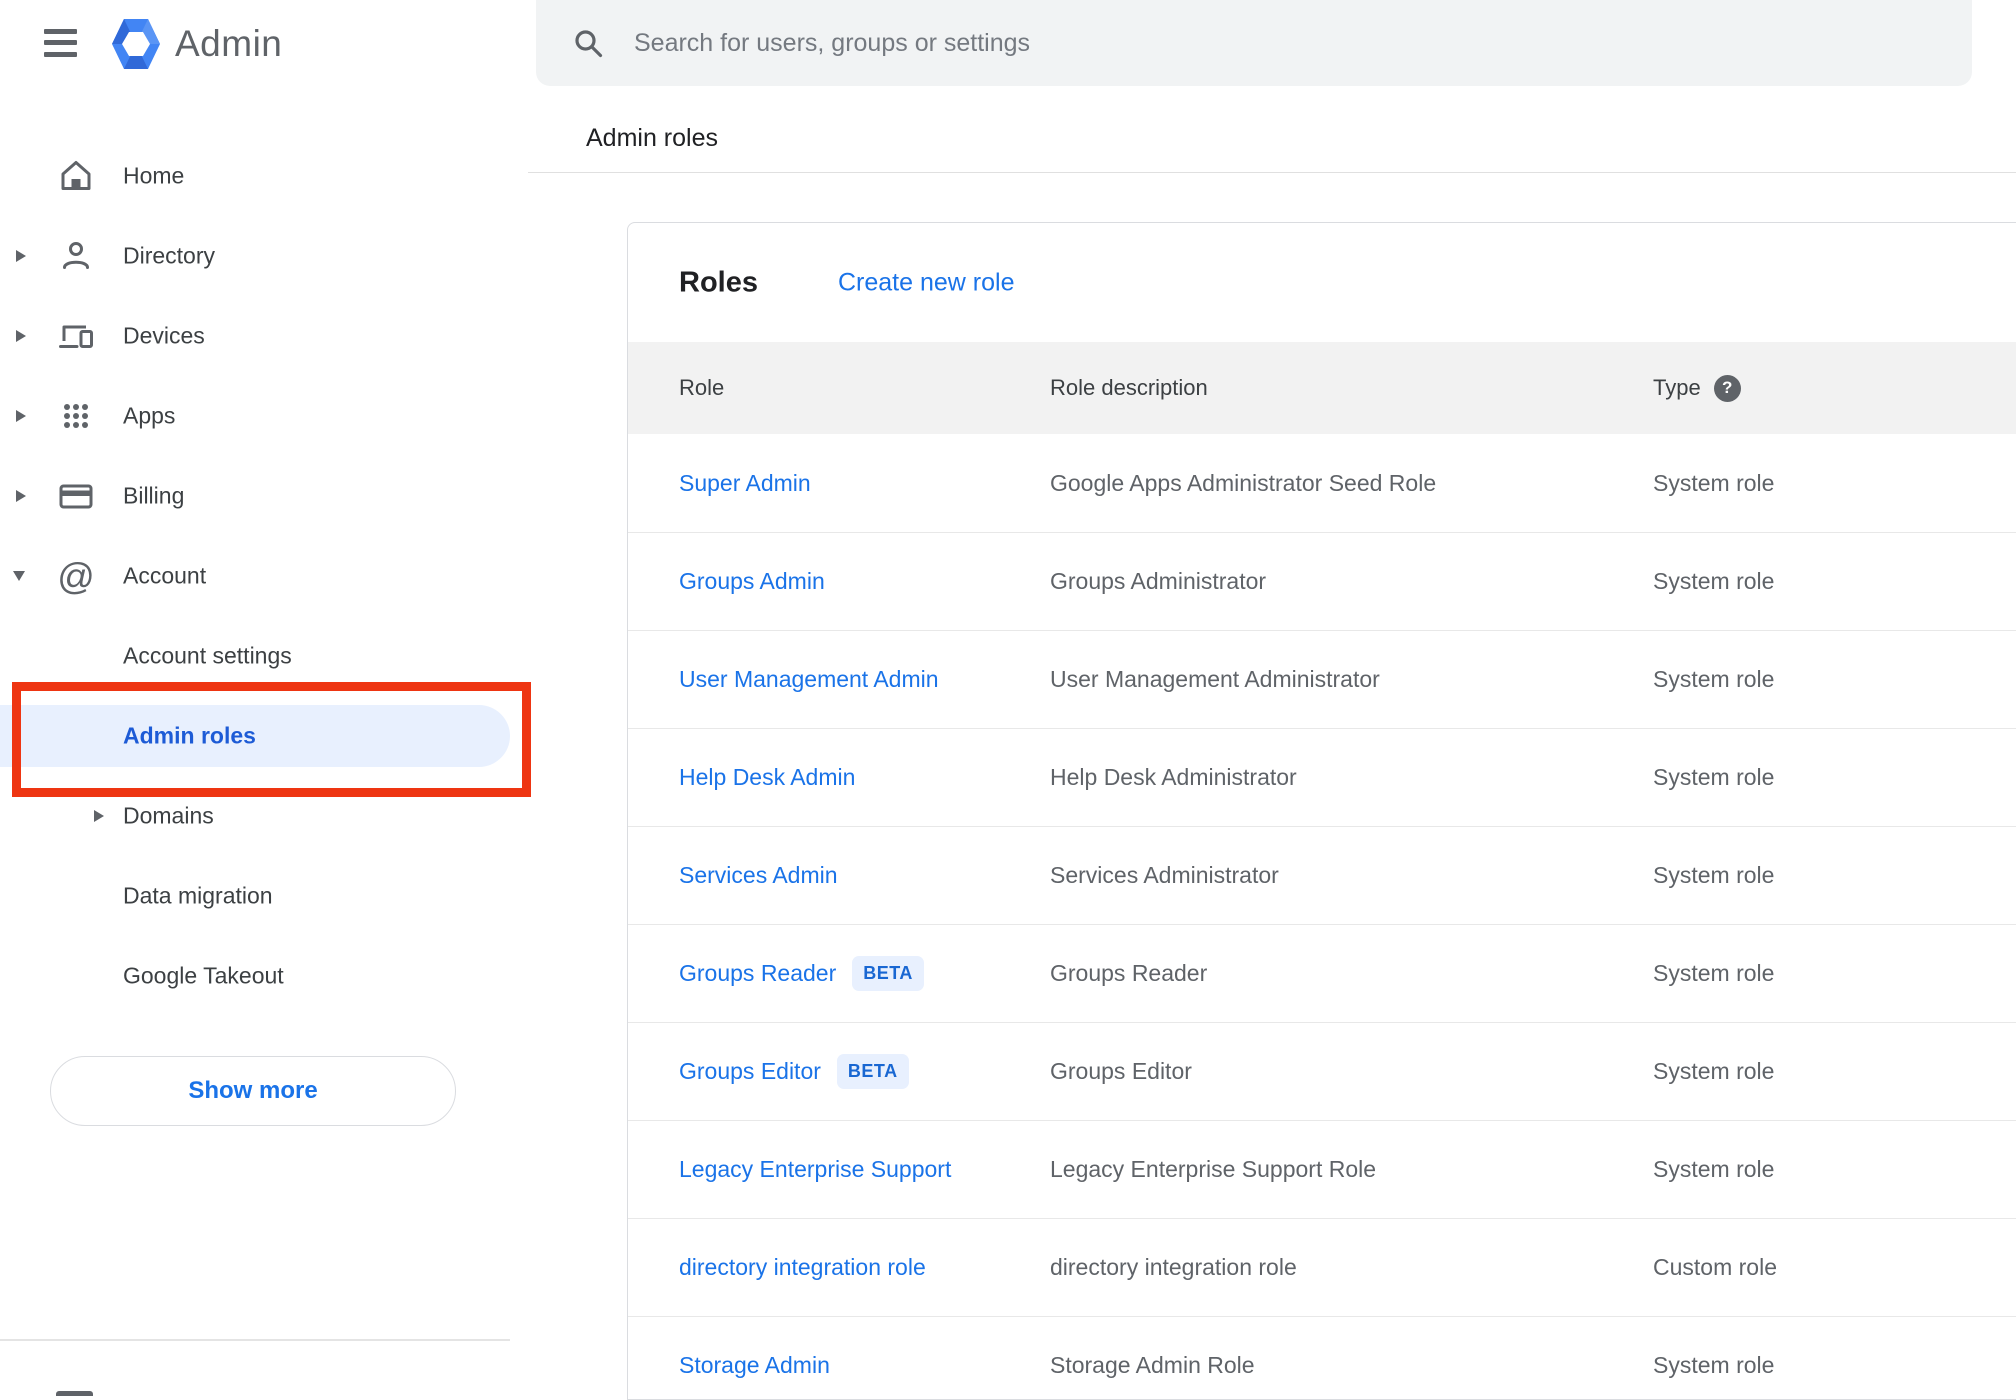  Describe the element at coordinates (745, 483) in the screenshot. I see `role-link: Super Admin` at that location.